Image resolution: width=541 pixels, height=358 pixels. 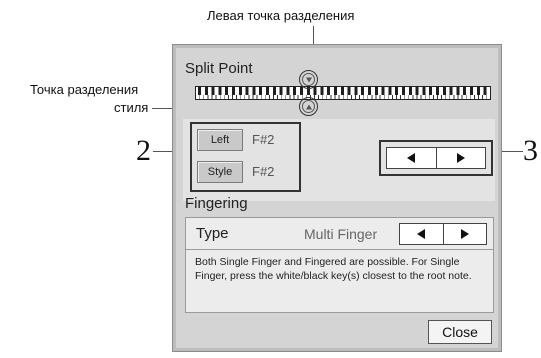 I want to click on split-point-decrement-button, so click(x=411, y=158).